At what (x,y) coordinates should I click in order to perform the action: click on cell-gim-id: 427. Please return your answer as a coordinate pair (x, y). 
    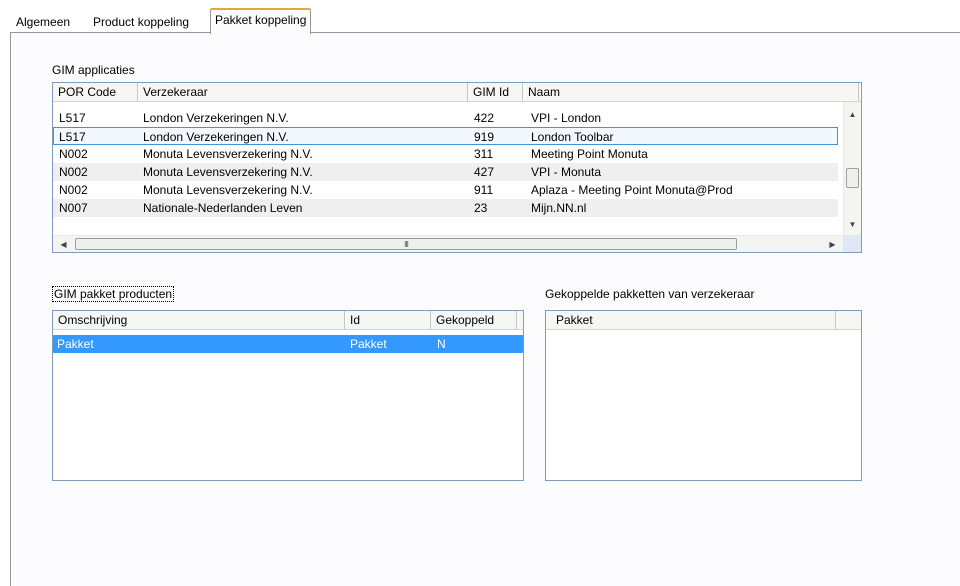
    Looking at the image, I should click on (484, 172).